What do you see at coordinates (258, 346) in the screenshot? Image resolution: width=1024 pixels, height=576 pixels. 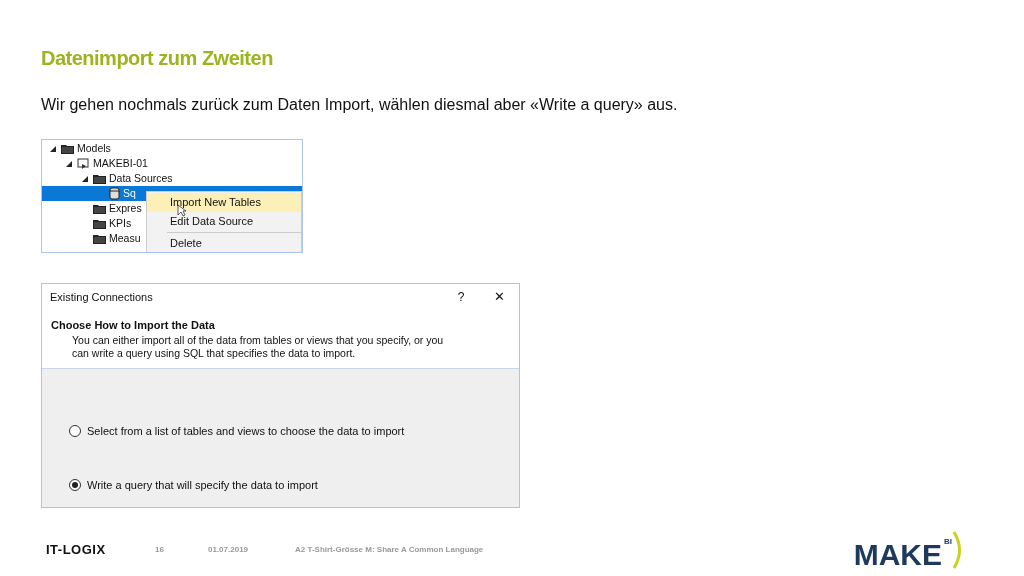 I see `dialog-description: You can either import all of the data from tables or views that you specify, or you can write a query using SQL that specifies the data to import.` at bounding box center [258, 346].